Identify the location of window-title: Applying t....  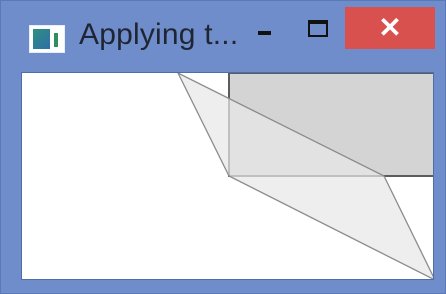
(159, 34).